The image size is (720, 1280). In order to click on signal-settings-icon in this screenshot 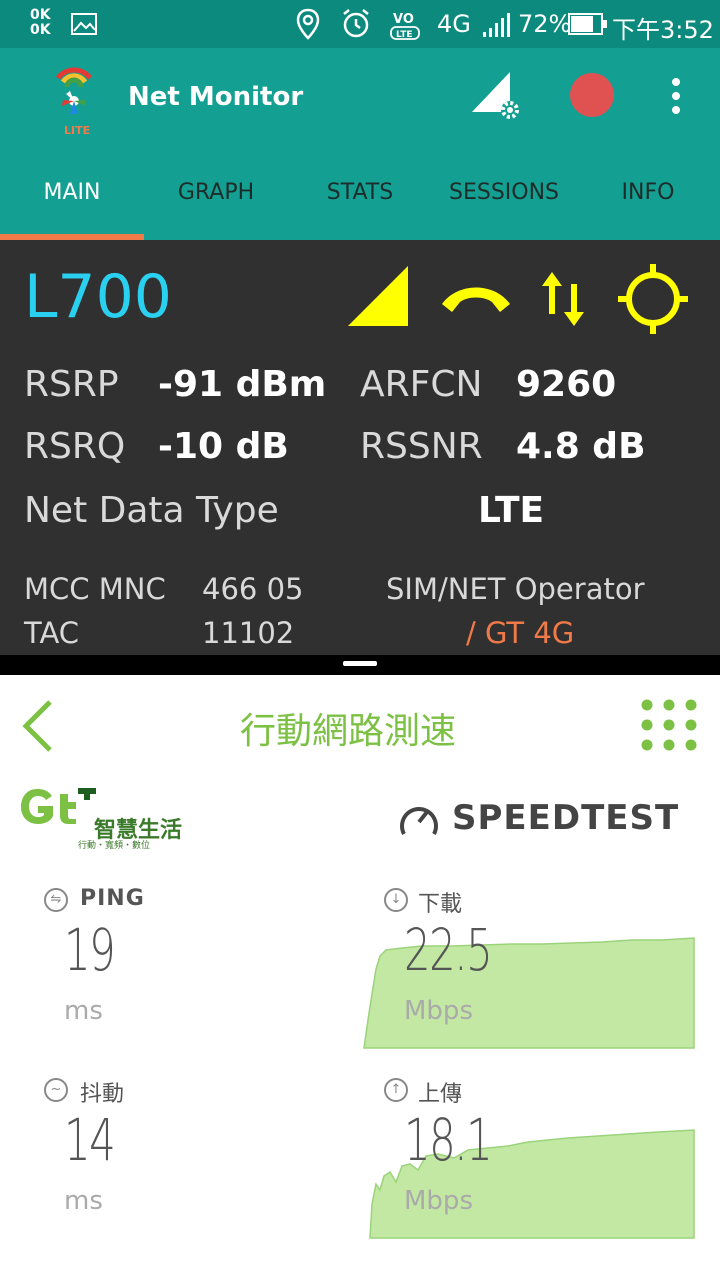, I will do `click(497, 96)`.